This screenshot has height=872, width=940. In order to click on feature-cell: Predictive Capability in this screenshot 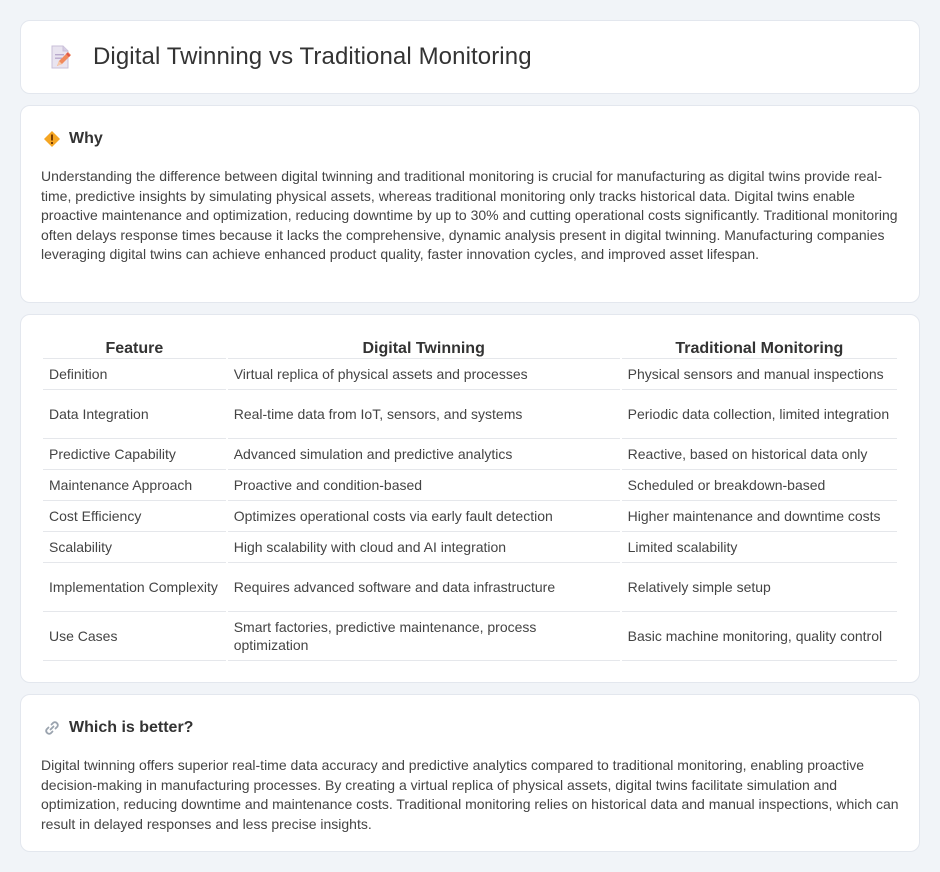, I will do `click(134, 454)`.